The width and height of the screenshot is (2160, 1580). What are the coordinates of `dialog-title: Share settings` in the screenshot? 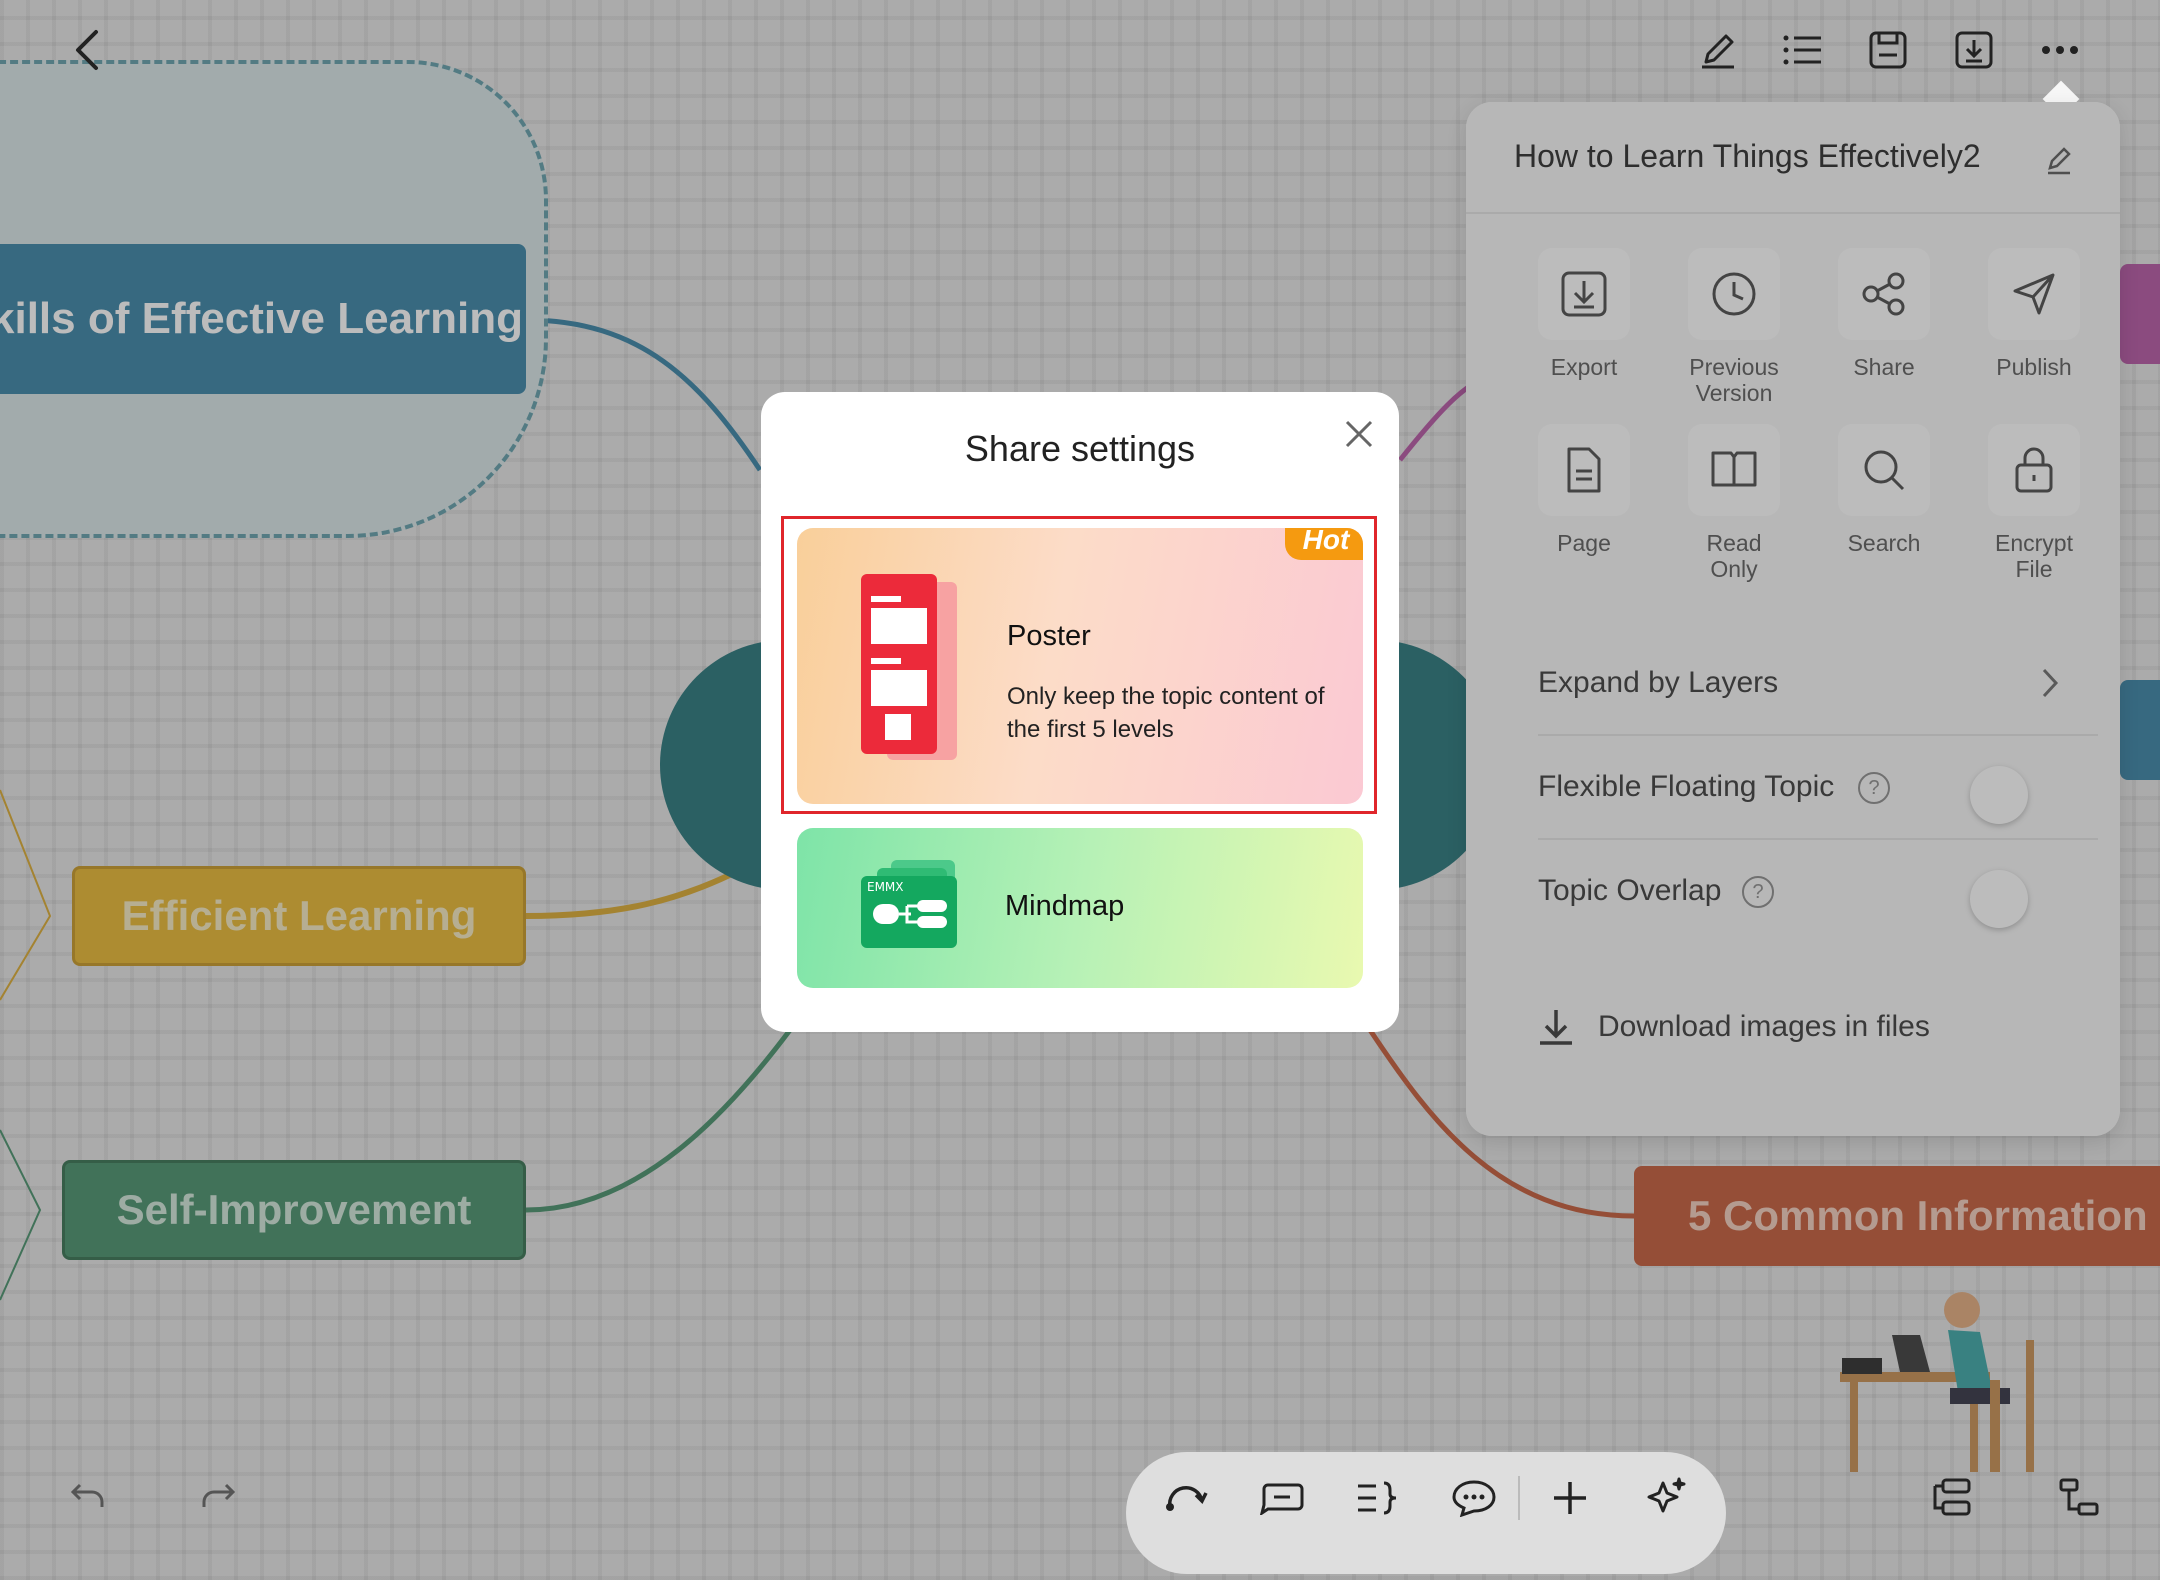 It's located at (1080, 448).